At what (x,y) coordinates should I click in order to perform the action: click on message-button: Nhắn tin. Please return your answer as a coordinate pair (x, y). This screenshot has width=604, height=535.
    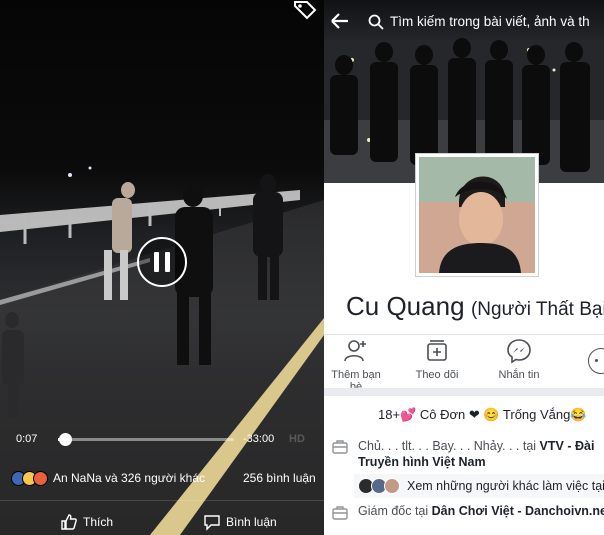
    Looking at the image, I should click on (519, 359).